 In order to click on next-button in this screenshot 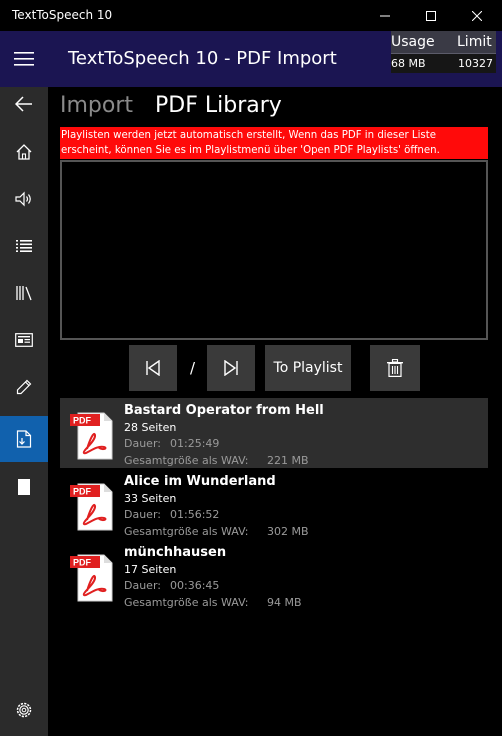, I will do `click(231, 368)`.